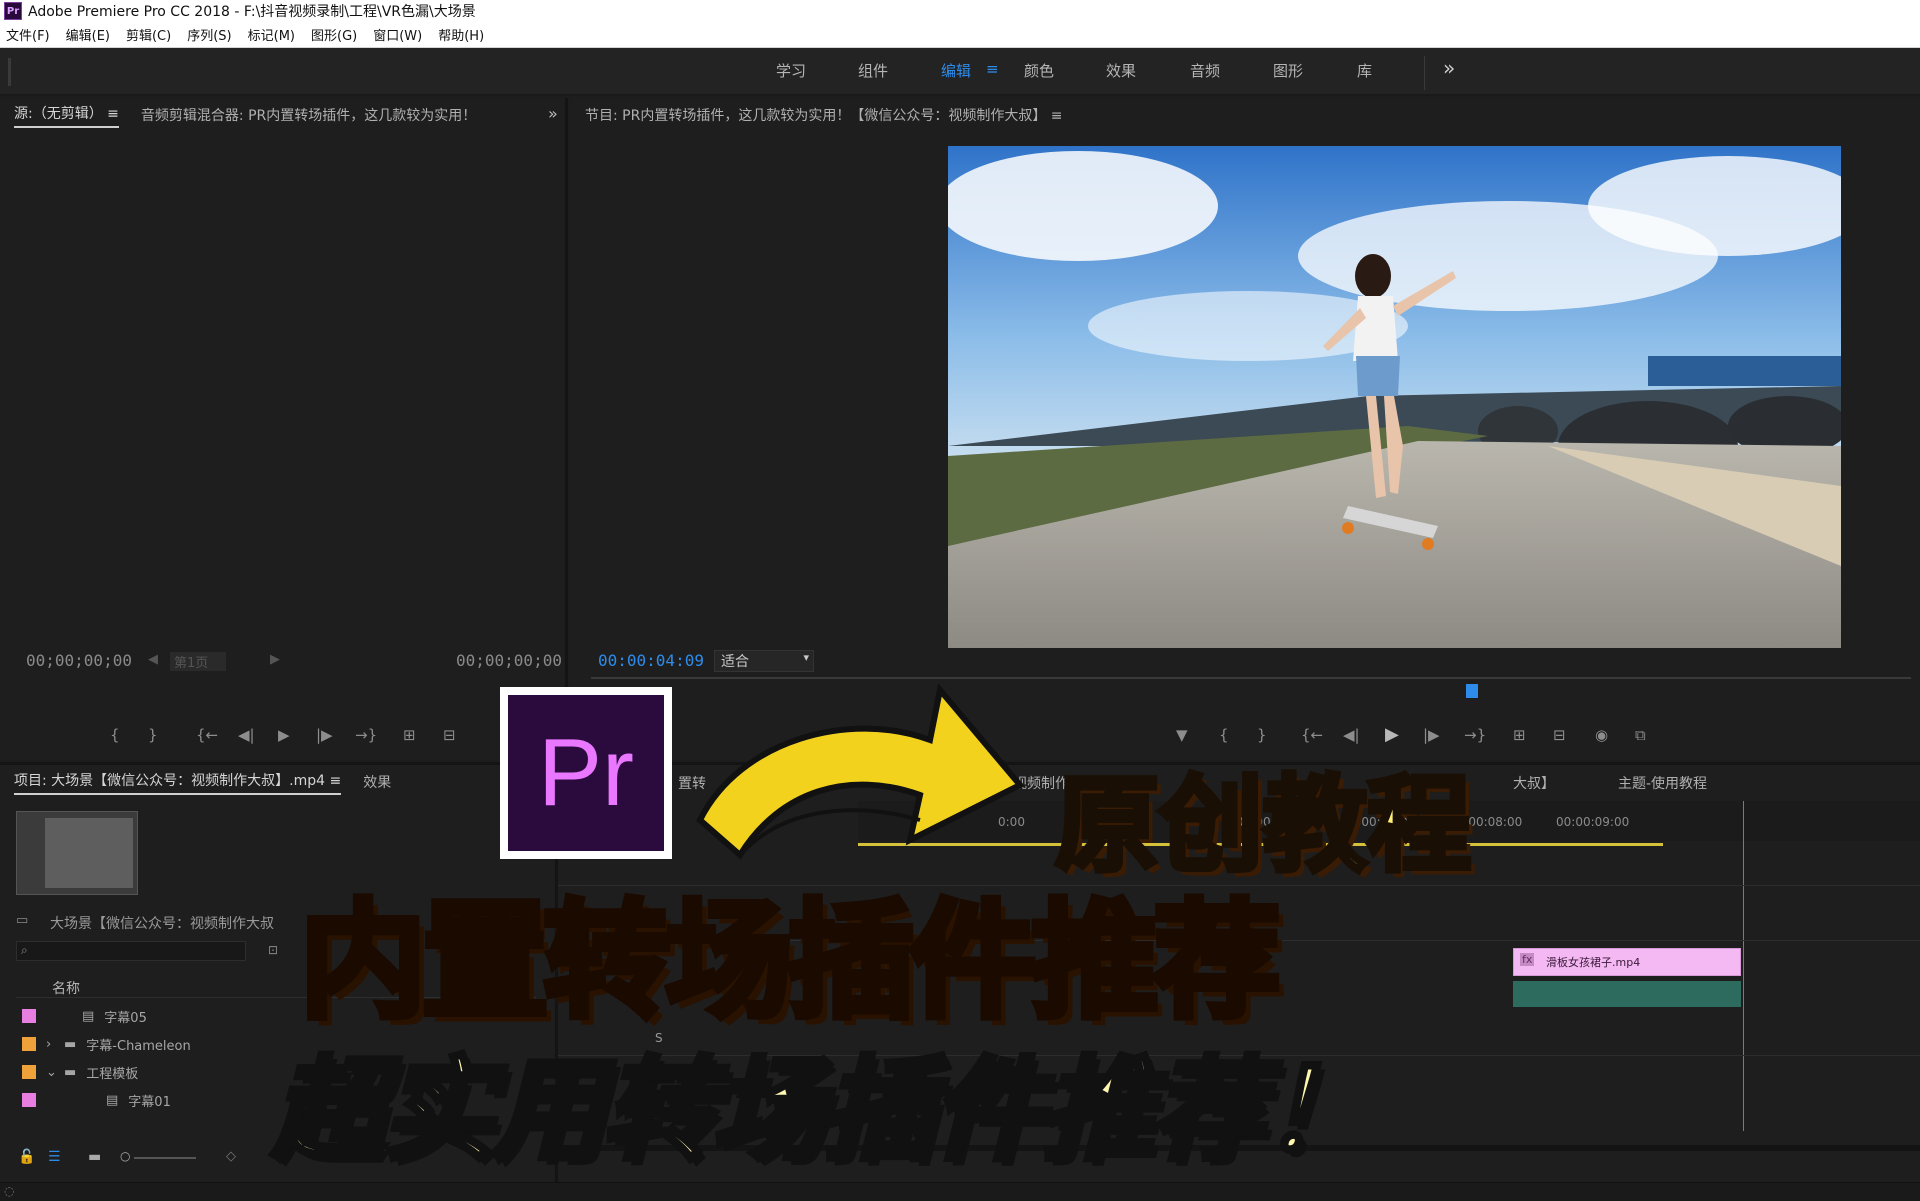  What do you see at coordinates (1627, 994) in the screenshot?
I see `audio-clip` at bounding box center [1627, 994].